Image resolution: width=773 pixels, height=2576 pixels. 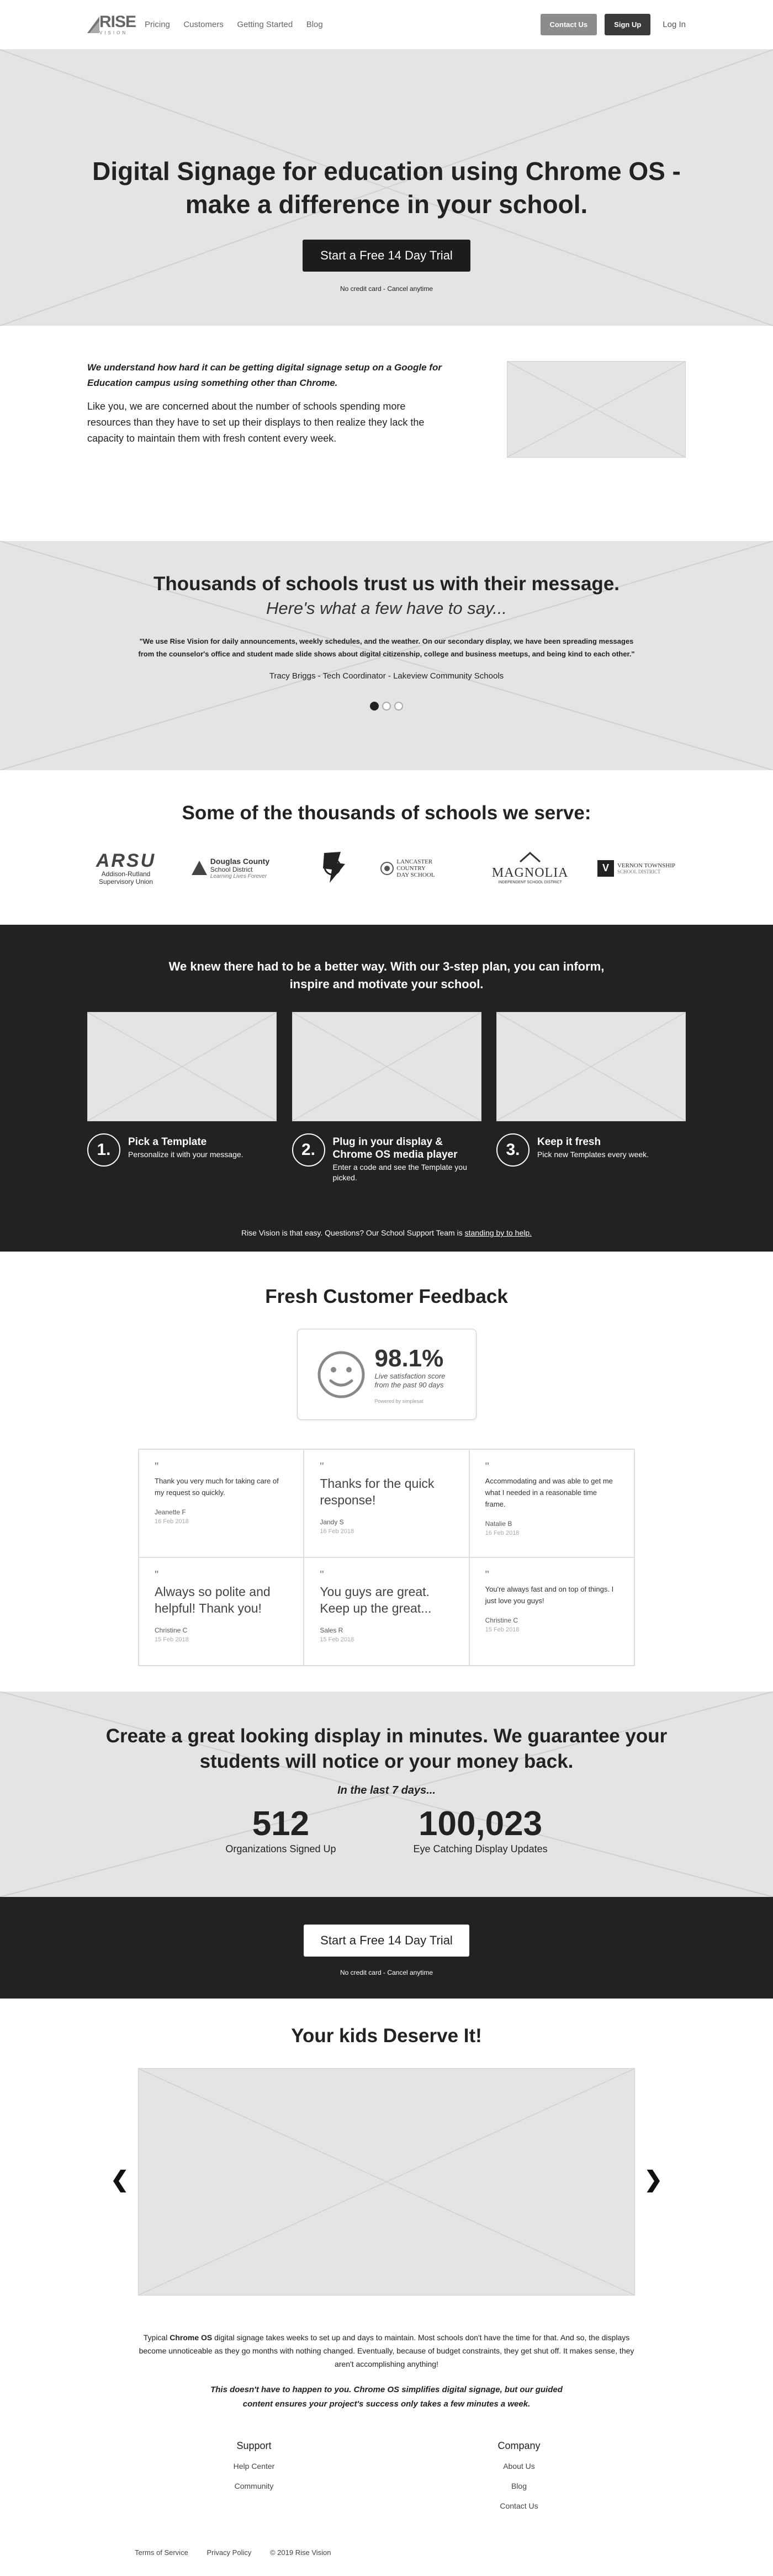 What do you see at coordinates (519, 2505) in the screenshot?
I see `footer-link-contact: Contact Us` at bounding box center [519, 2505].